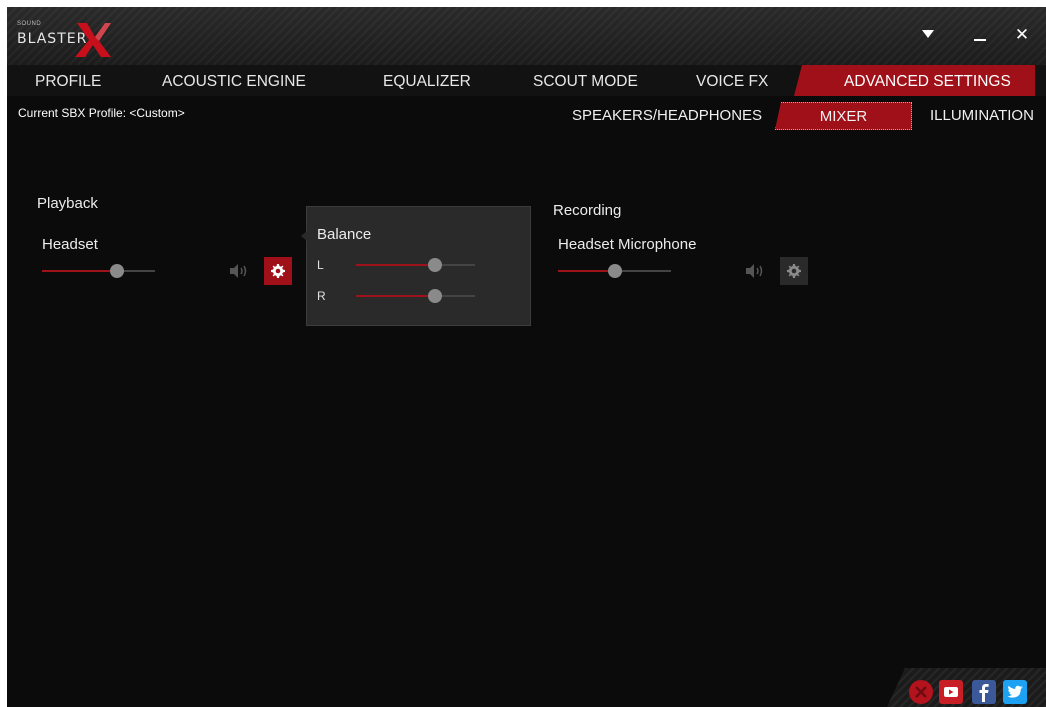 Image resolution: width=1046 pixels, height=707 pixels. I want to click on title-bar: SOUND BLASTER ✕, so click(526, 36).